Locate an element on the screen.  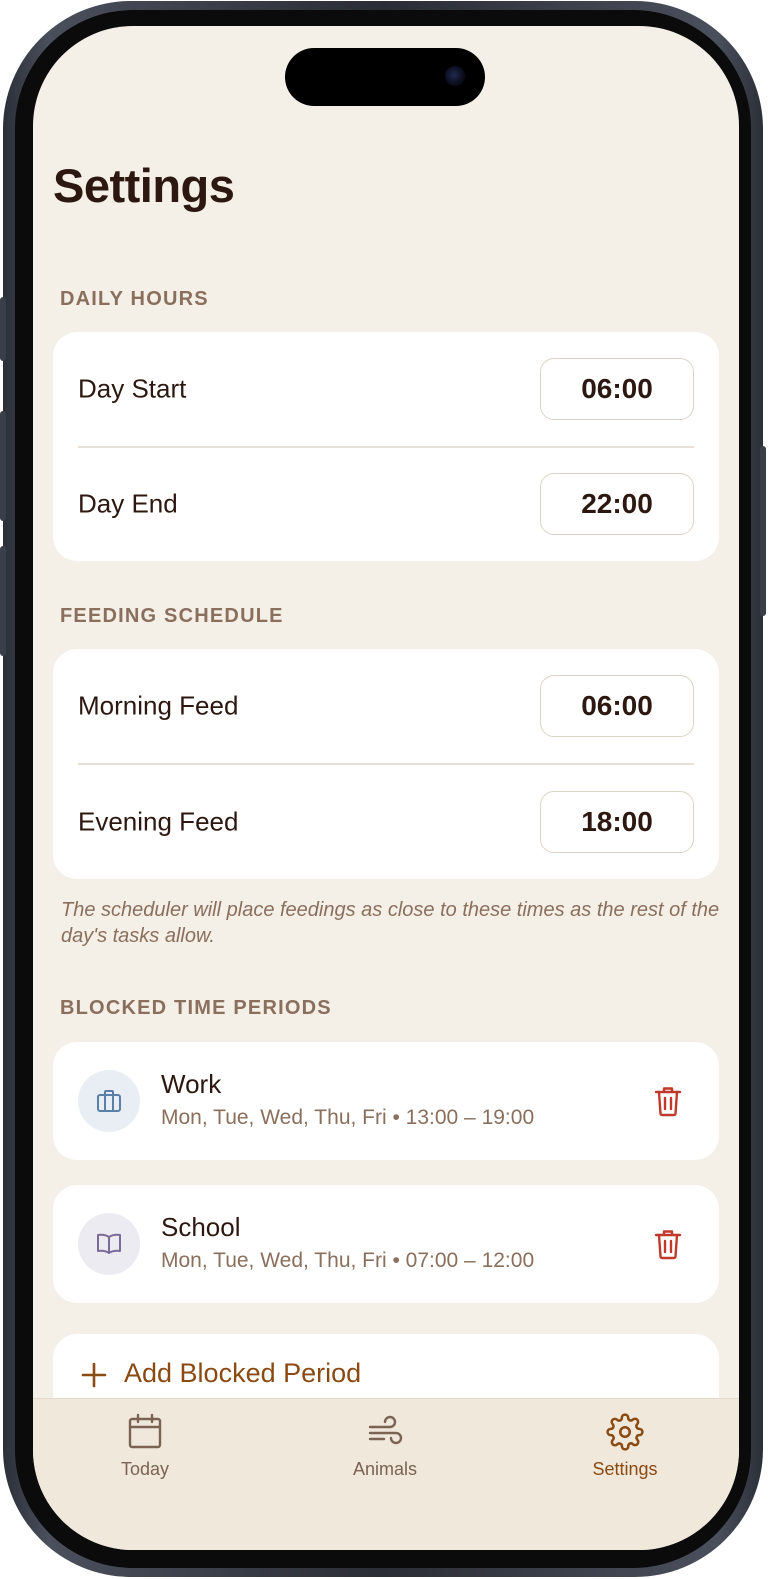
evening-feed-label: Evening Feed is located at coordinates (158, 821).